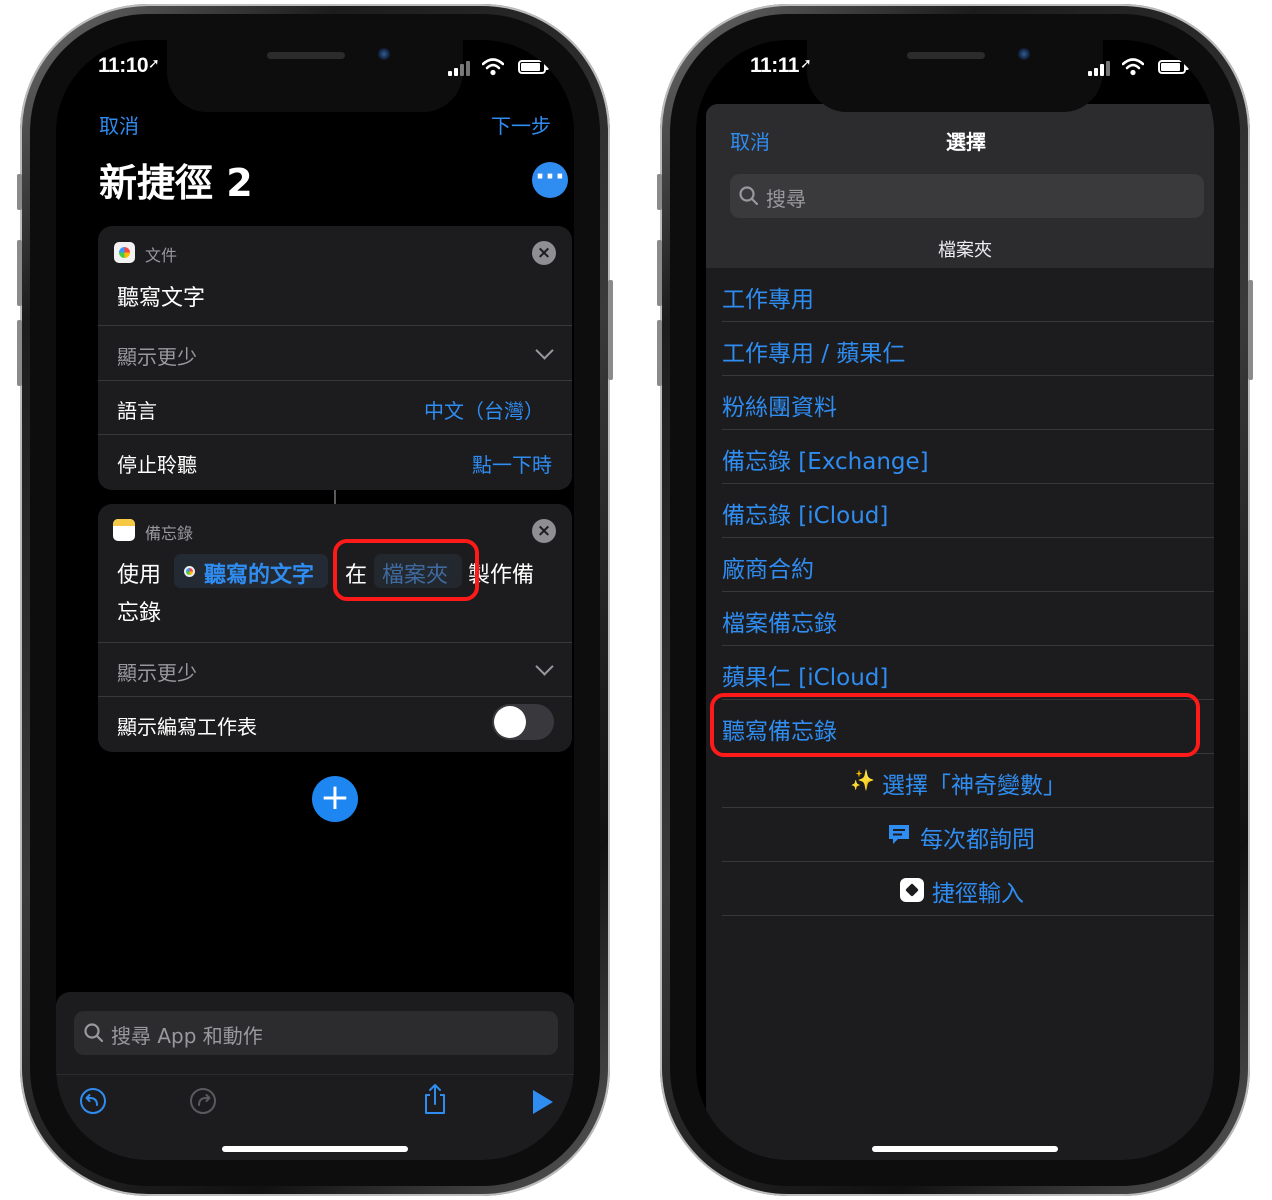 This screenshot has width=1272, height=1200. I want to click on search-placeholder: 搜尋 App 和動作, so click(187, 1036).